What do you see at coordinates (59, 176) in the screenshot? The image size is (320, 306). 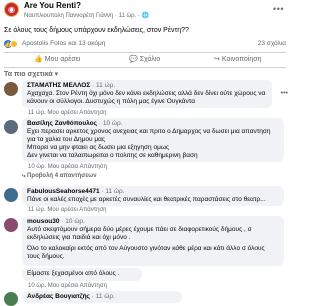 I see `view-replies-link: ⤷ Προβολή 4 απαντήσεων` at bounding box center [59, 176].